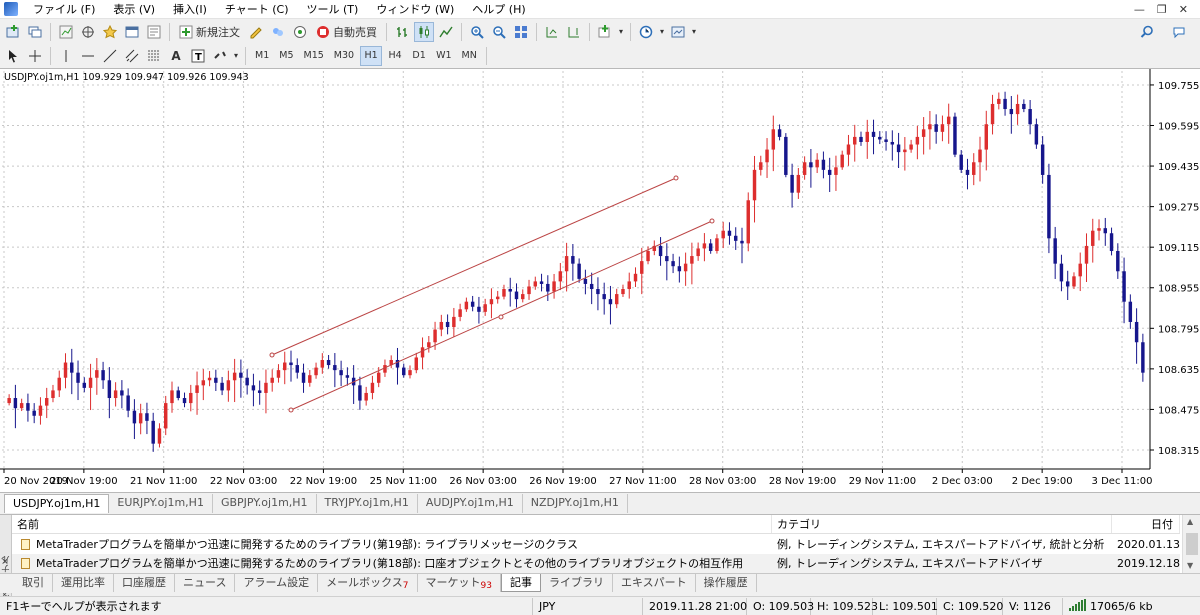  Describe the element at coordinates (220, 56) in the screenshot. I see `arrows-icon` at that location.